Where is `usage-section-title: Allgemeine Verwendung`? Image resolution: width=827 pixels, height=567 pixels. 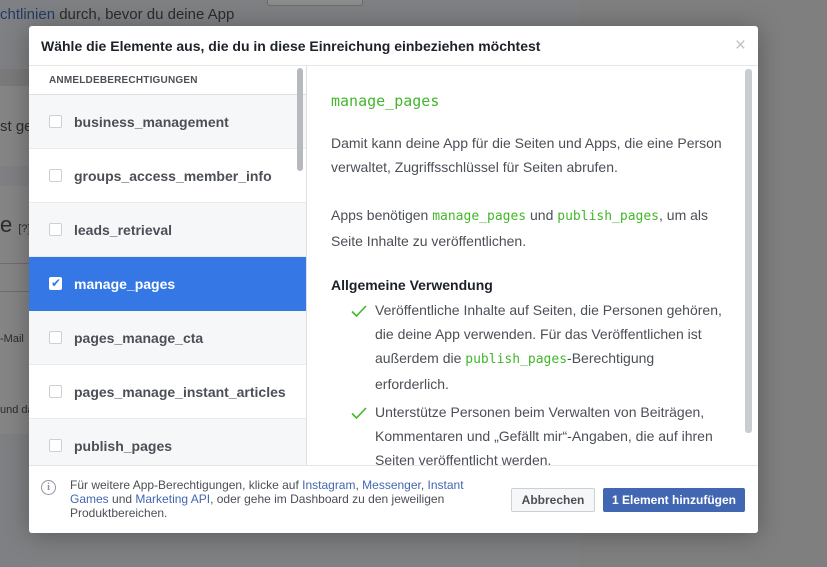 usage-section-title: Allgemeine Verwendung is located at coordinates (412, 285).